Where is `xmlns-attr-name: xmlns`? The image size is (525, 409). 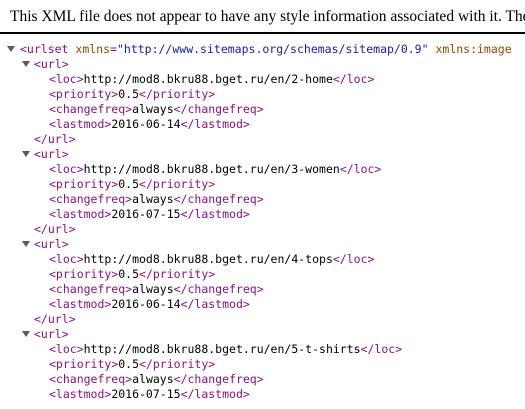
xmlns-attr-name: xmlns is located at coordinates (93, 49).